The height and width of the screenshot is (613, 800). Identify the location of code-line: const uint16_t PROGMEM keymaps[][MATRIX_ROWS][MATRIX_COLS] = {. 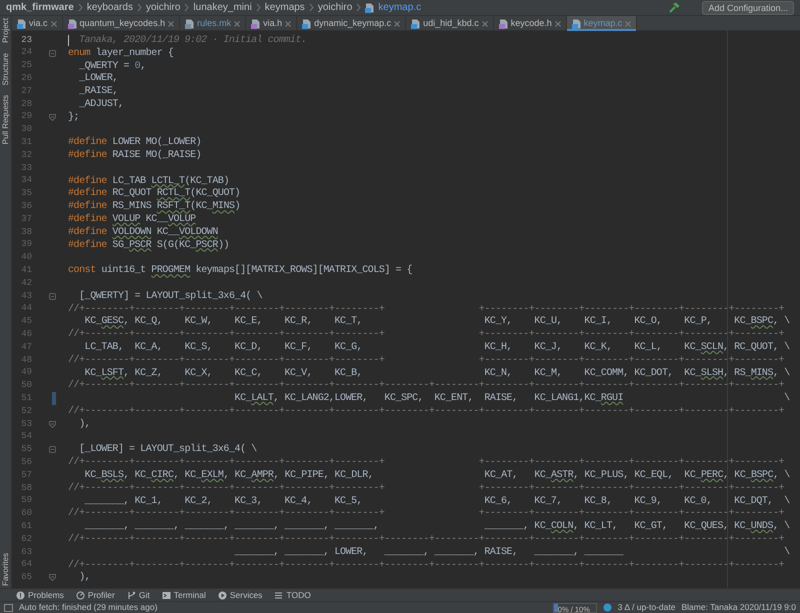
(240, 271).